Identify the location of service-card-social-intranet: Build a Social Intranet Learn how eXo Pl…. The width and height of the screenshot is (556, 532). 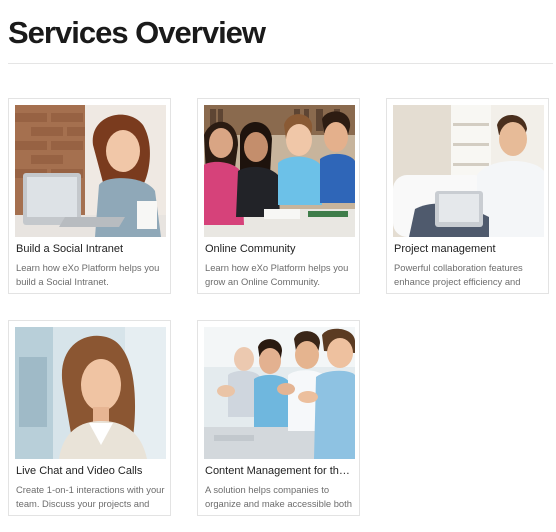
(89, 196).